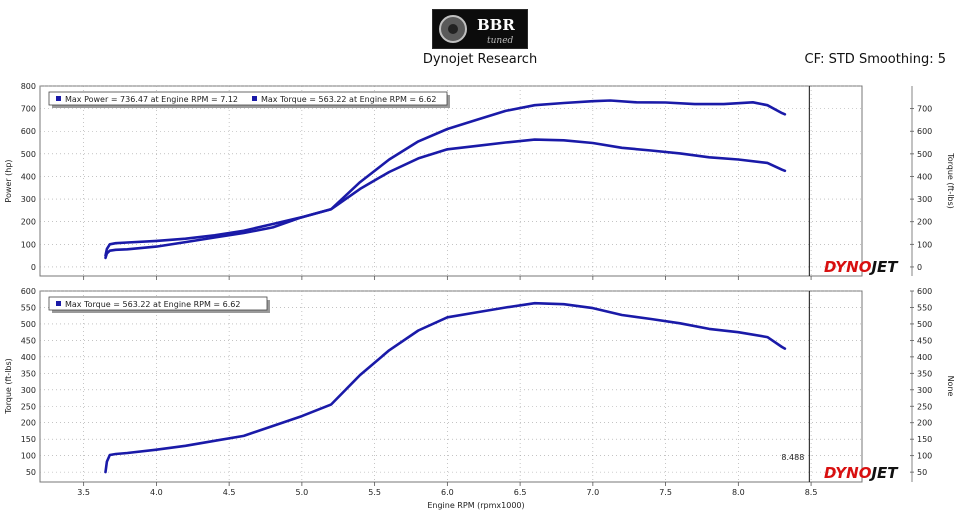 The width and height of the screenshot is (960, 517). What do you see at coordinates (156, 492) in the screenshot?
I see `x-tick-label: 4.0` at bounding box center [156, 492].